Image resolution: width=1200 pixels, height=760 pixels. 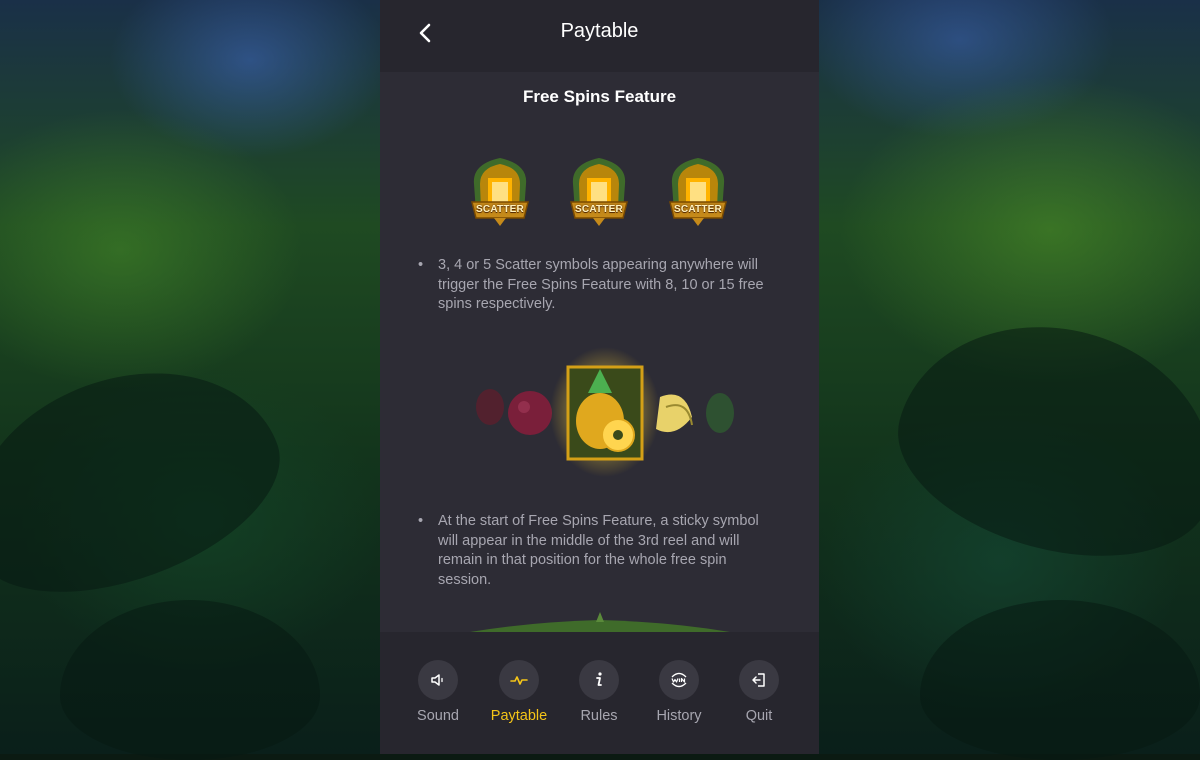 I want to click on nav-history: History, so click(x=679, y=695).